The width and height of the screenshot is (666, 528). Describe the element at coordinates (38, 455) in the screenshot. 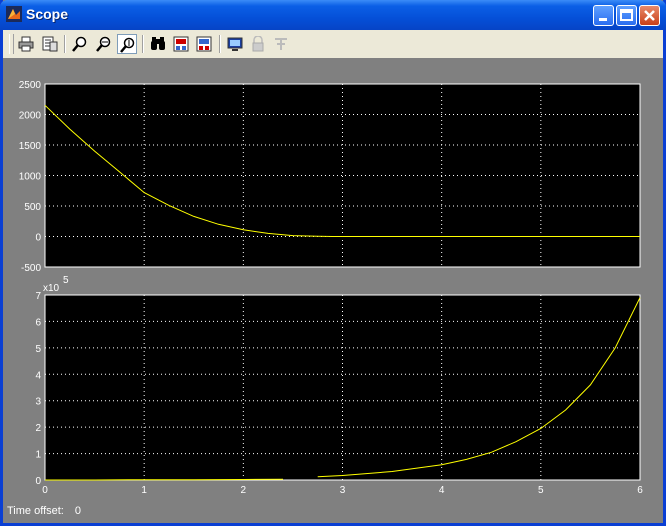

I see `y-tick-label: 1` at that location.